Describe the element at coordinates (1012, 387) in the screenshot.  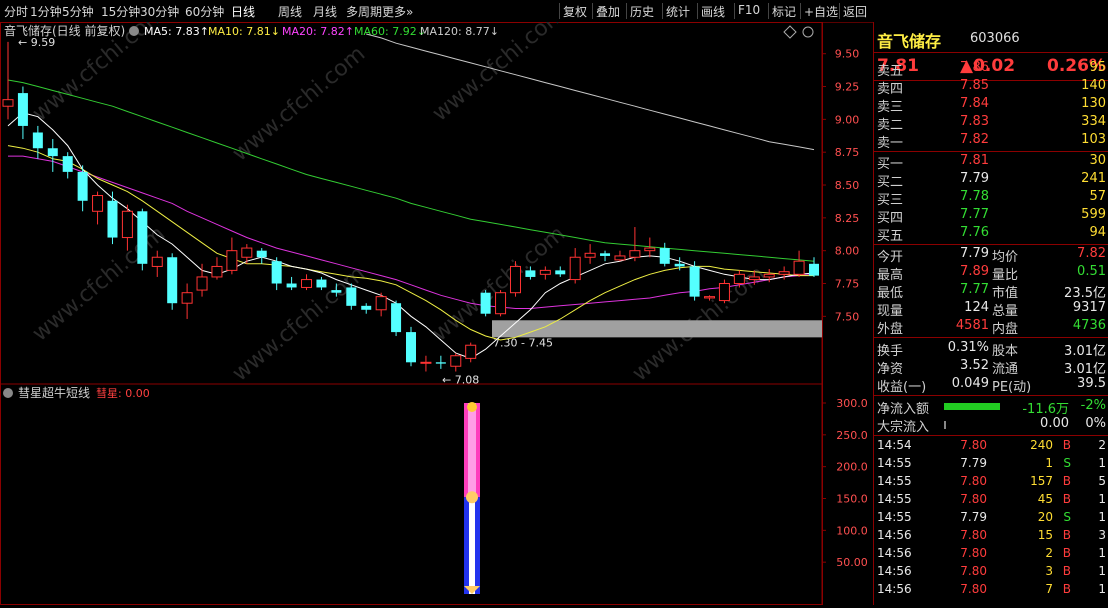
I see `fund-key: PE(动)` at that location.